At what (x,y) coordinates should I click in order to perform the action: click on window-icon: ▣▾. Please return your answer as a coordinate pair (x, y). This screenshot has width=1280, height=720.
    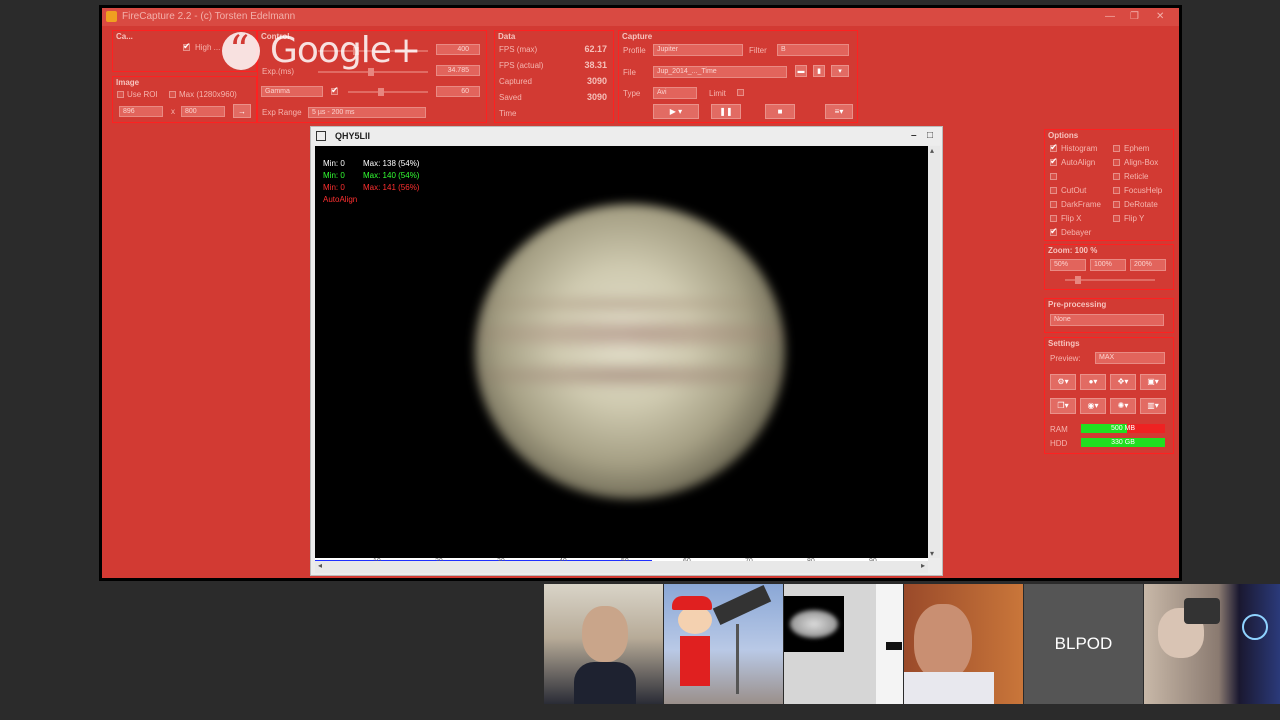
    Looking at the image, I should click on (1153, 382).